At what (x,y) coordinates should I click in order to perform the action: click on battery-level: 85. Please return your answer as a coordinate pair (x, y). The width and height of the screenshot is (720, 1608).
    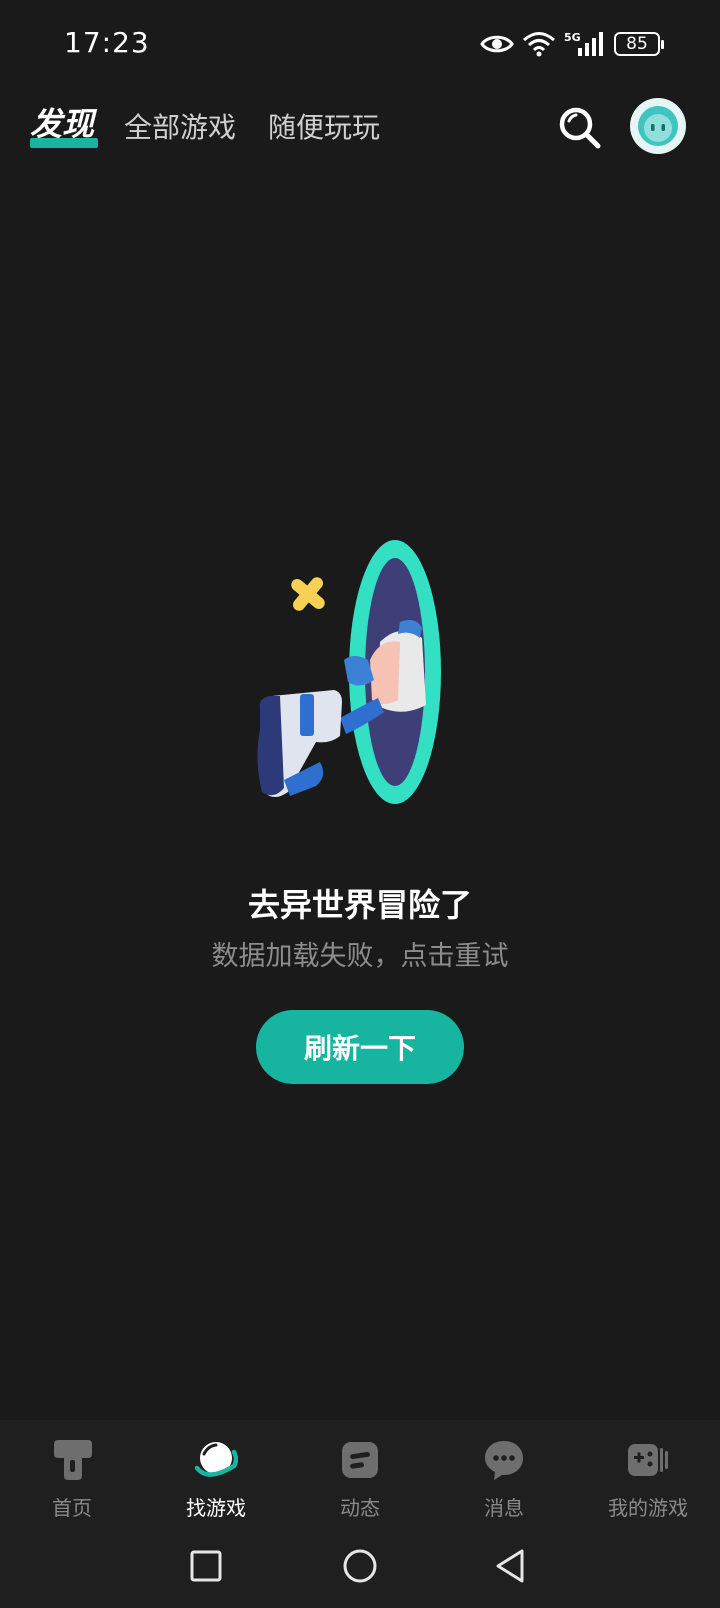
    Looking at the image, I should click on (637, 44).